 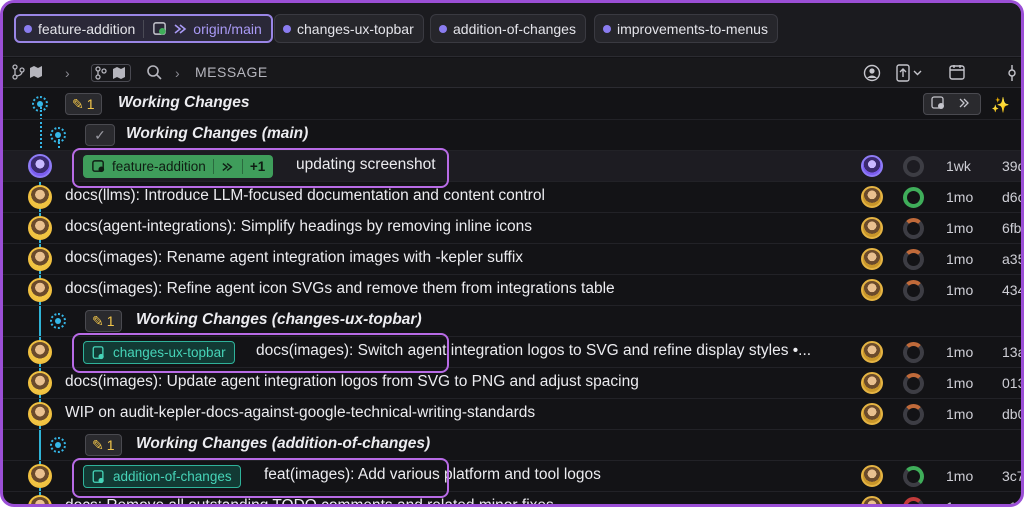 I want to click on wc-actions-icon, so click(x=950, y=102).